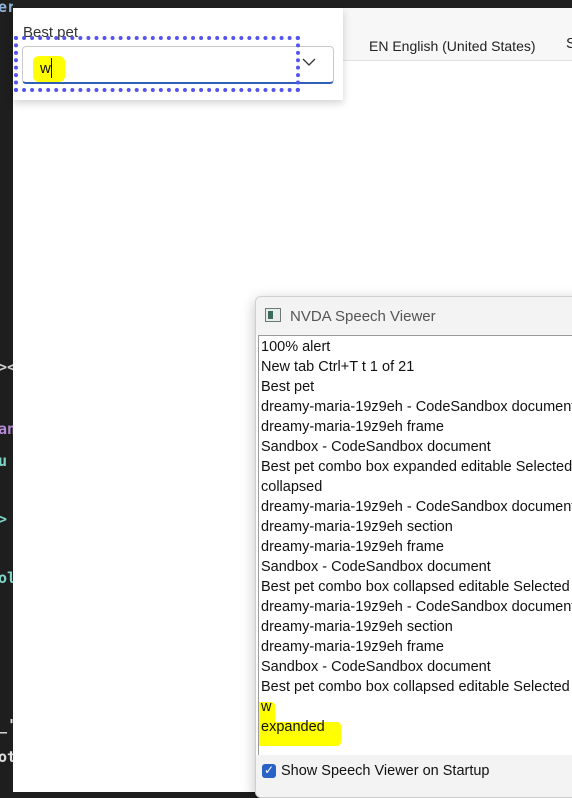 Image resolution: width=572 pixels, height=798 pixels. Describe the element at coordinates (293, 727) in the screenshot. I see `log-line: expanded` at that location.